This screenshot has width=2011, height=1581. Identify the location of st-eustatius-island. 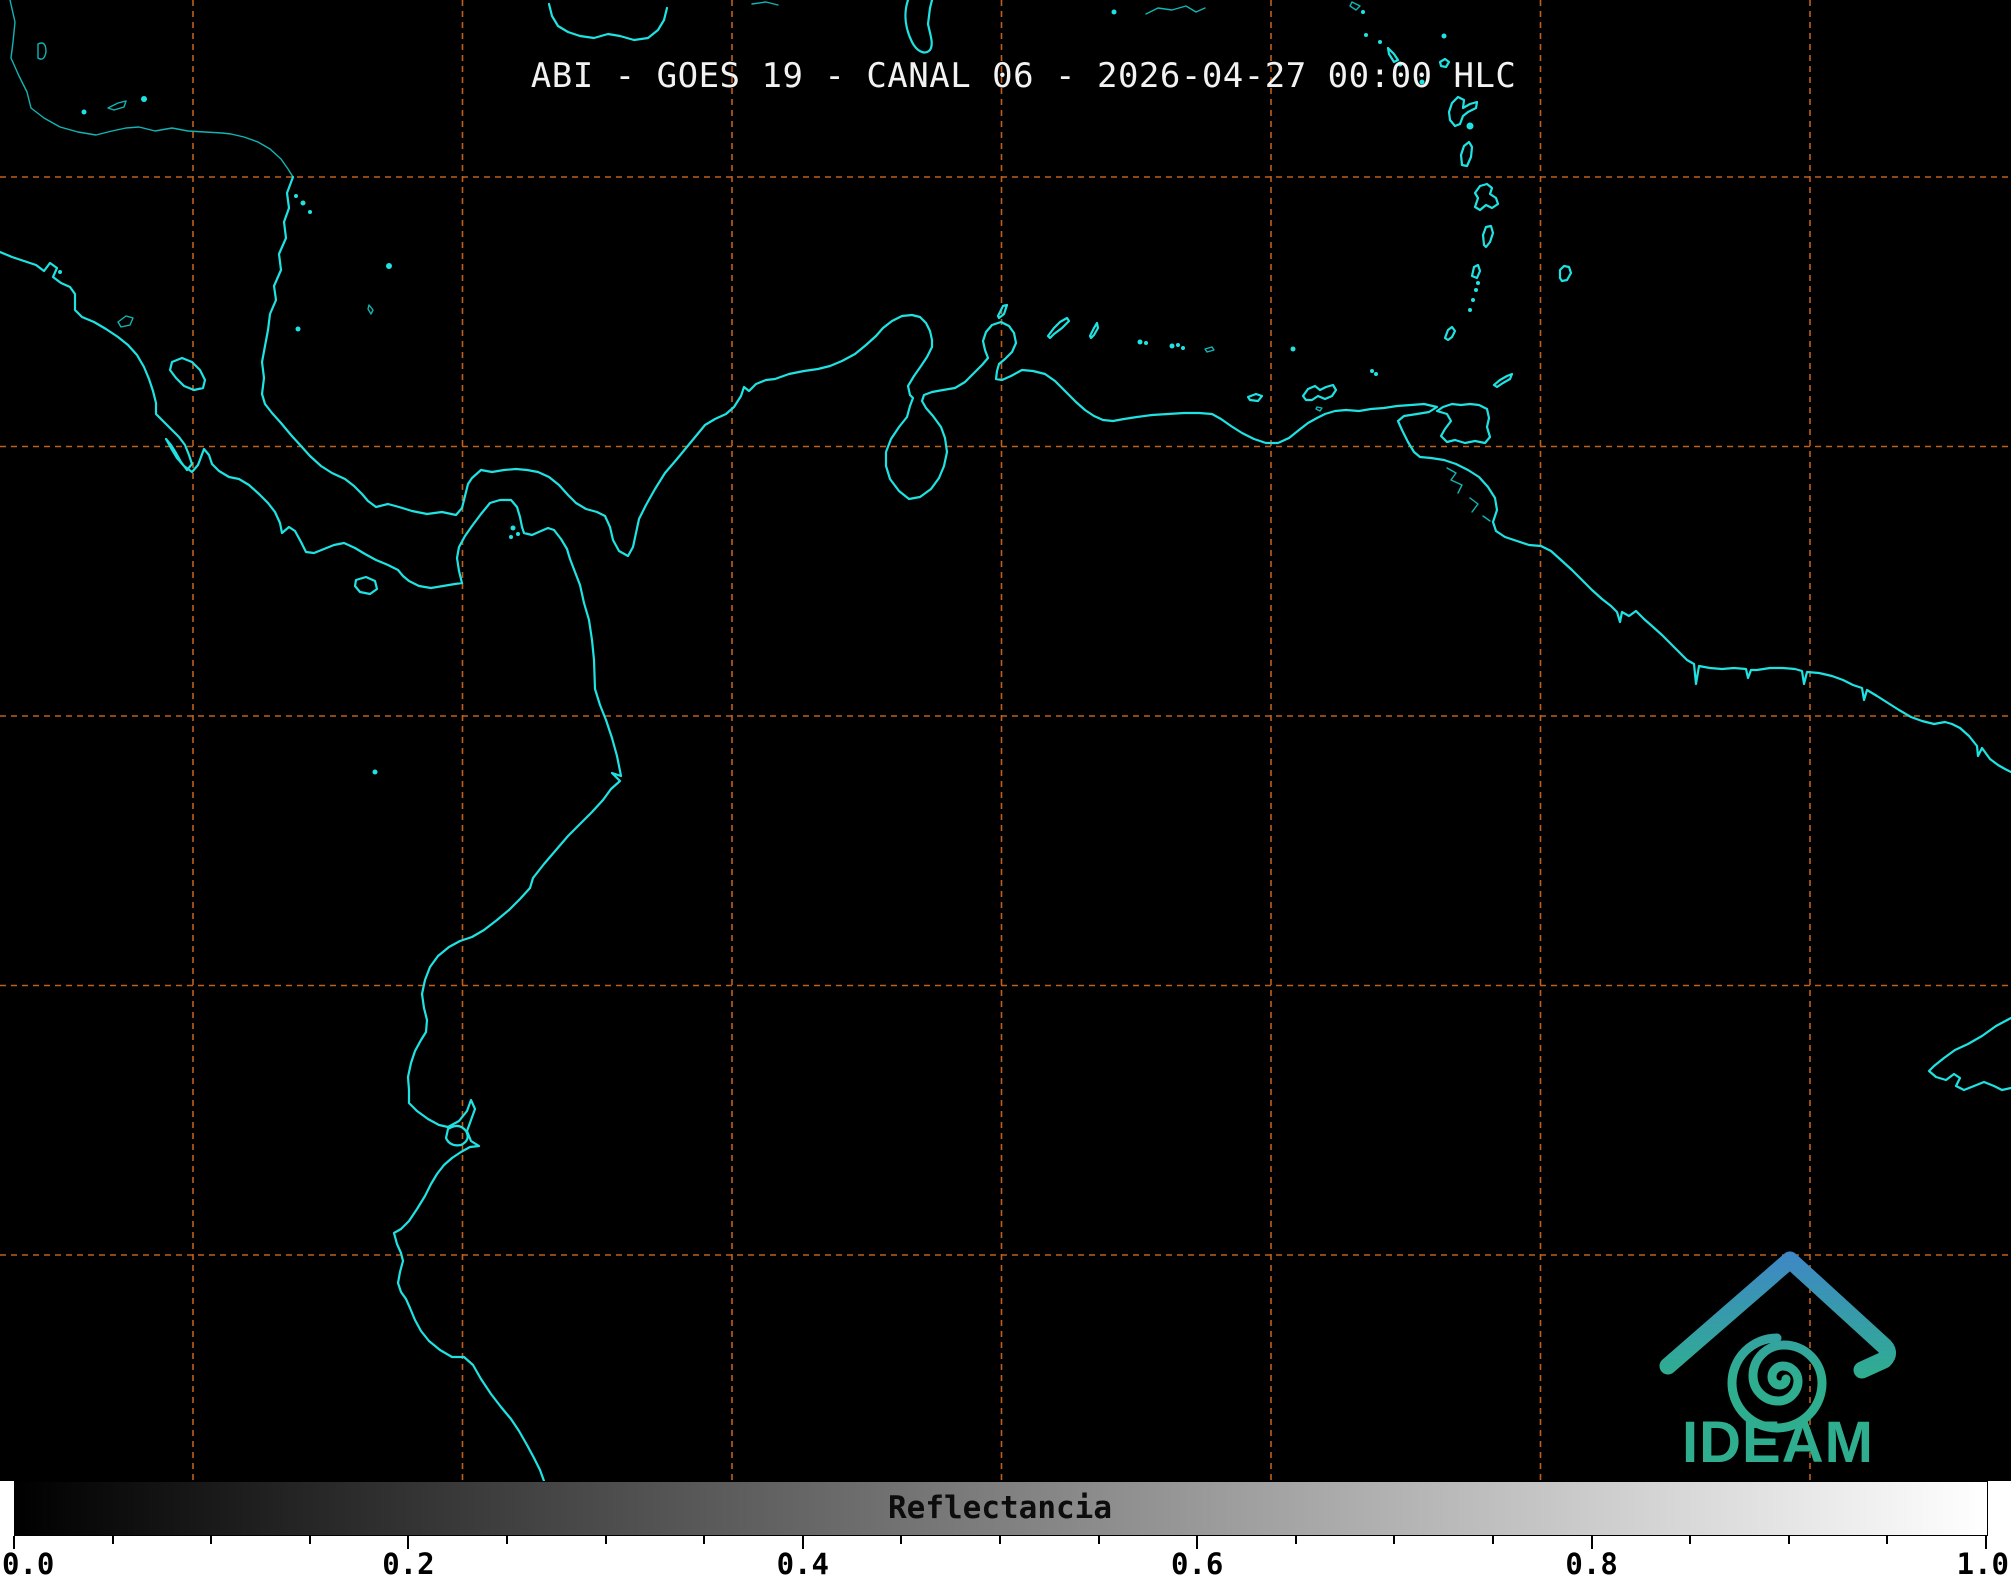
(1380, 42).